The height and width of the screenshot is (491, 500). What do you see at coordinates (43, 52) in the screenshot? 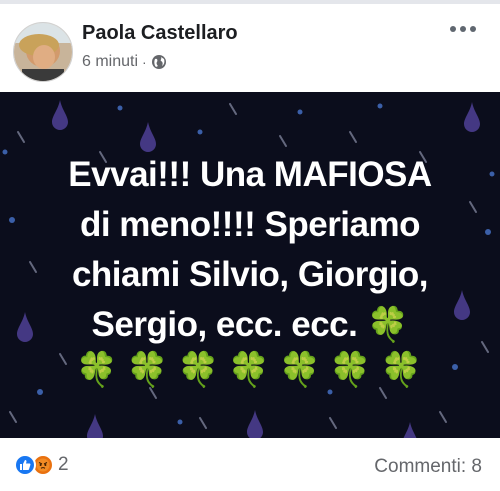
I see `avatar` at bounding box center [43, 52].